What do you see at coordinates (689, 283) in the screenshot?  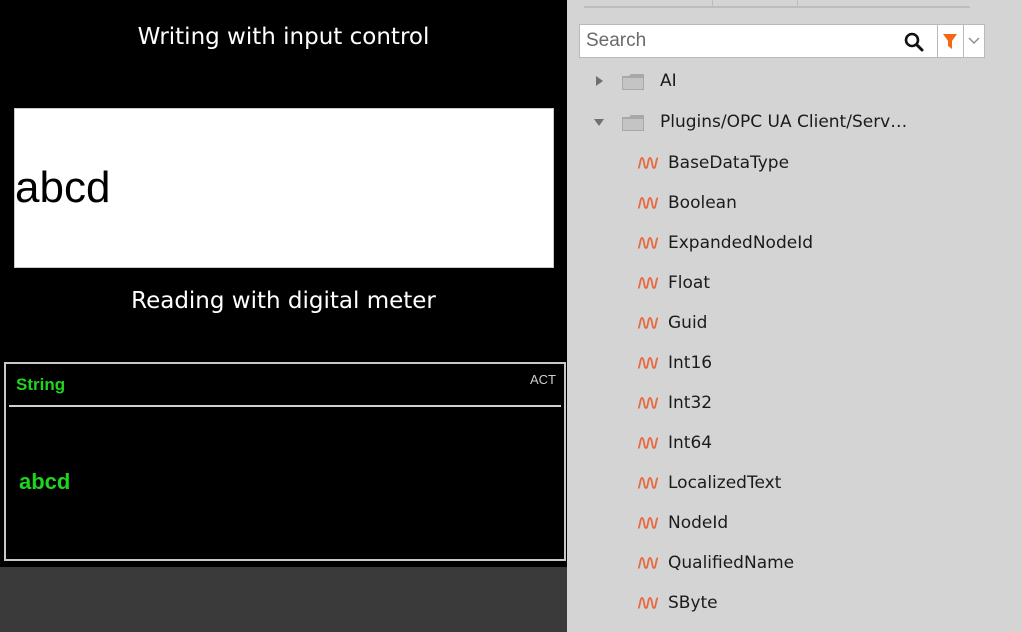 I see `tree-tag-label: Float` at bounding box center [689, 283].